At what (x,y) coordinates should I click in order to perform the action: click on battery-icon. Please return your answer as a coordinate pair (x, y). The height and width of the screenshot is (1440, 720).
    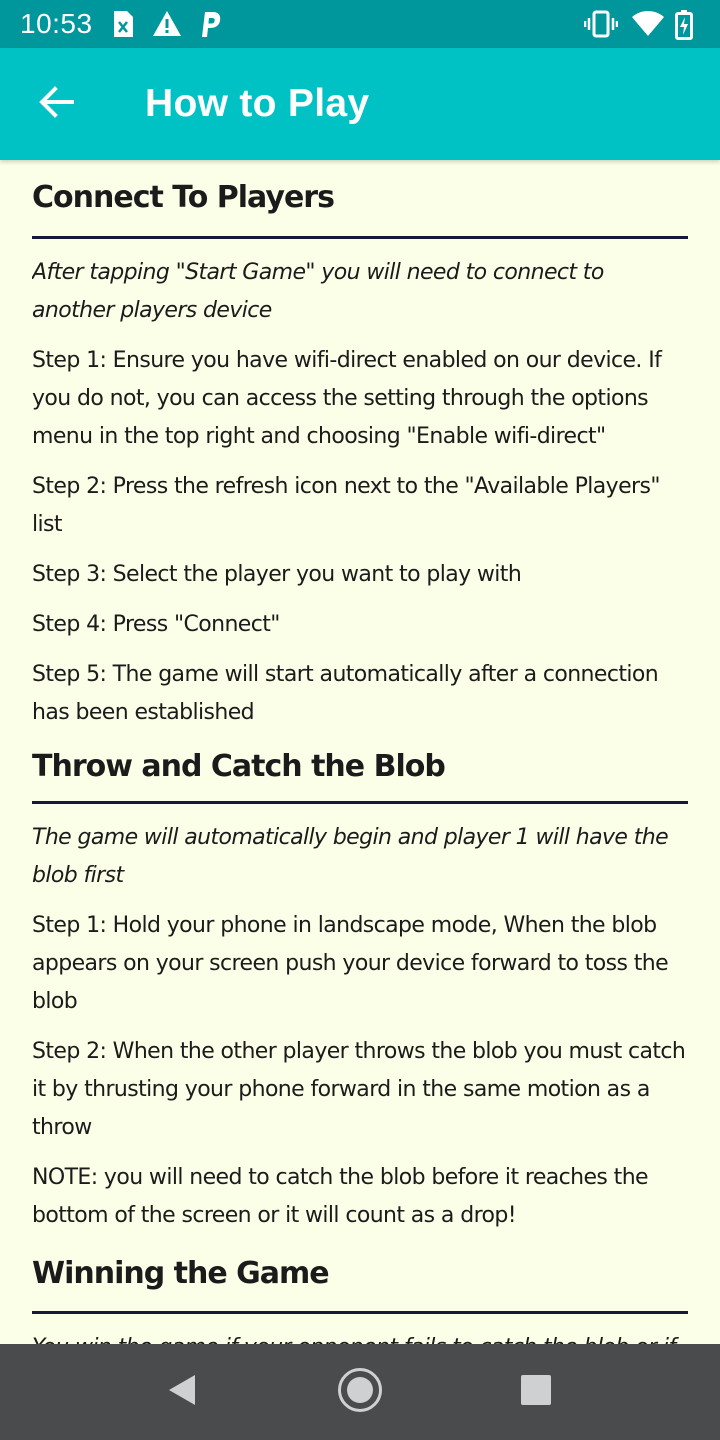
    Looking at the image, I should click on (684, 27).